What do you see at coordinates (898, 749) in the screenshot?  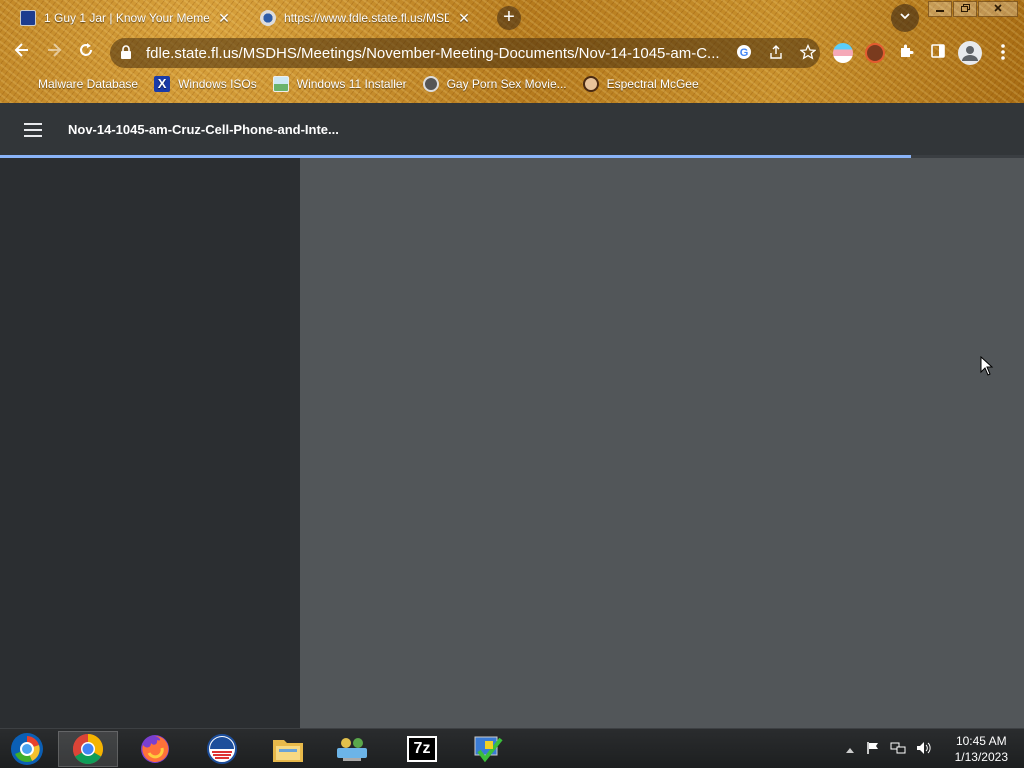 I see `network-status-icon` at bounding box center [898, 749].